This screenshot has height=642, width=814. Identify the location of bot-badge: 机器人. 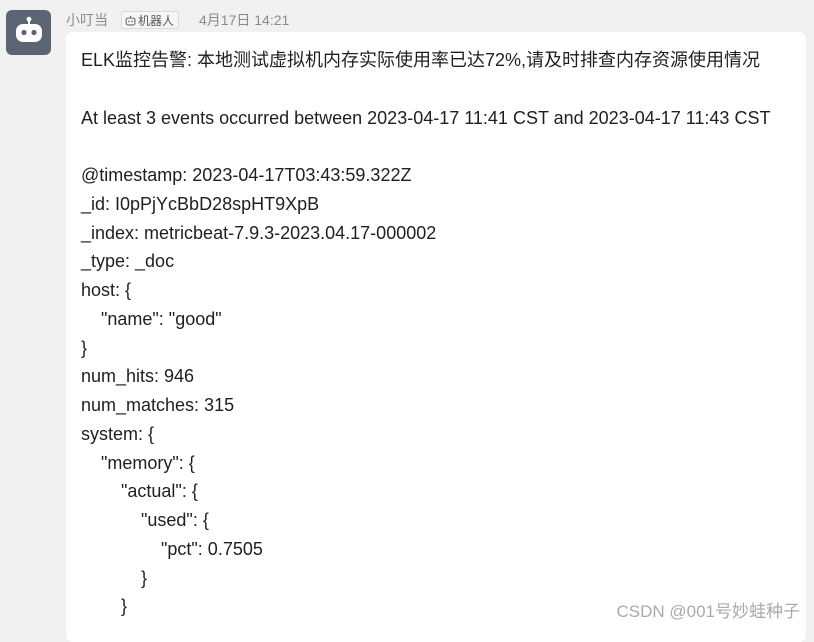
(150, 20).